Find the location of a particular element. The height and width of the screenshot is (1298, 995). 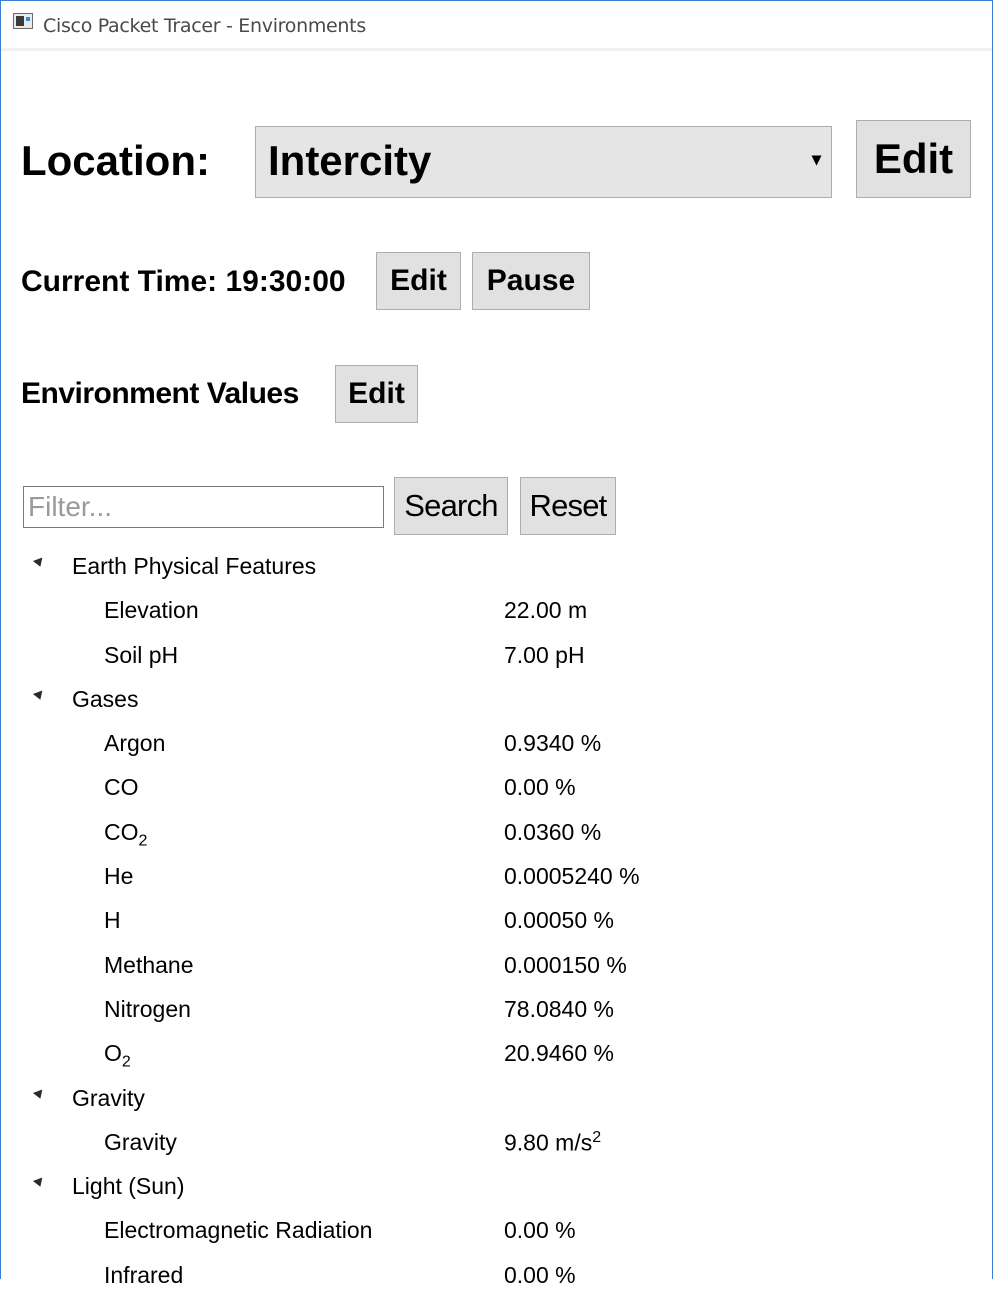

location-label: Location: is located at coordinates (115, 160).